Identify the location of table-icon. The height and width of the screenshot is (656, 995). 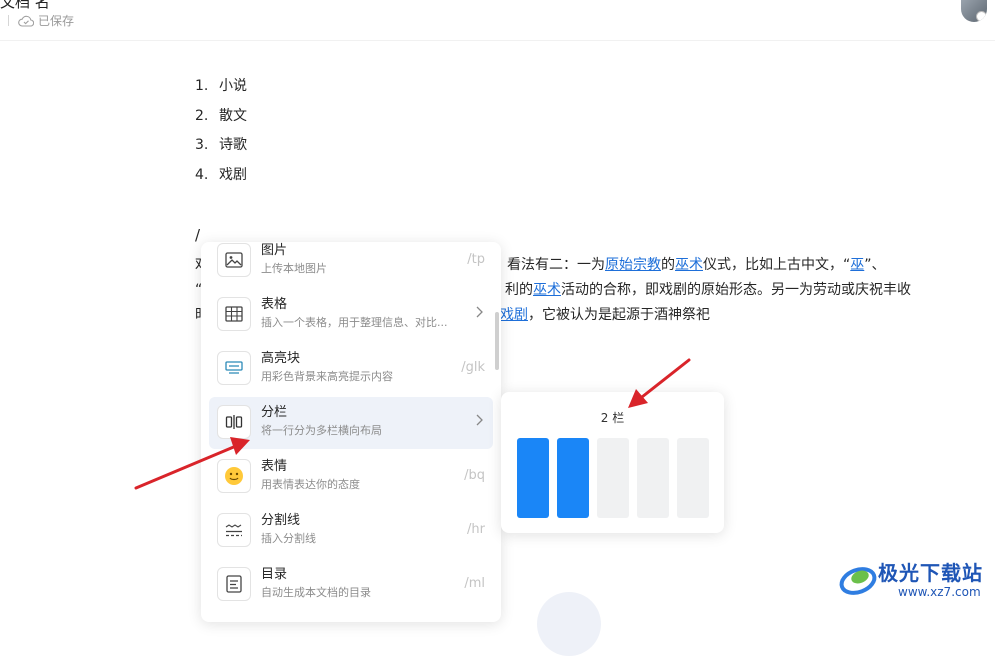
(234, 314).